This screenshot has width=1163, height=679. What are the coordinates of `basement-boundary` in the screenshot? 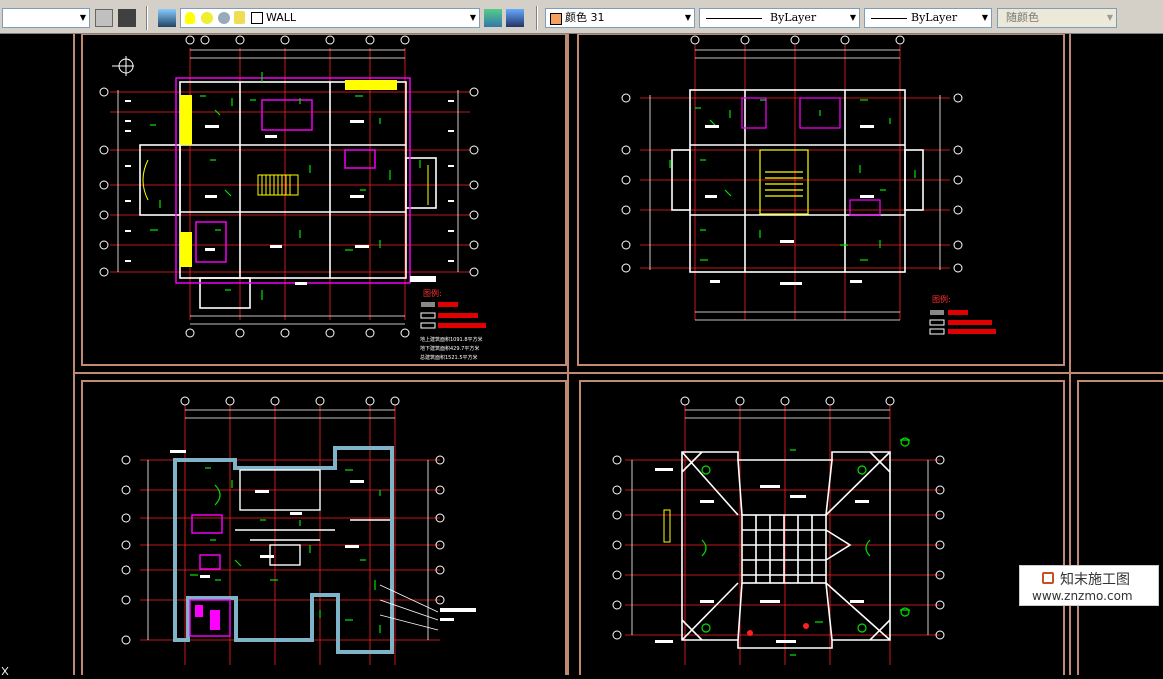 It's located at (283, 550).